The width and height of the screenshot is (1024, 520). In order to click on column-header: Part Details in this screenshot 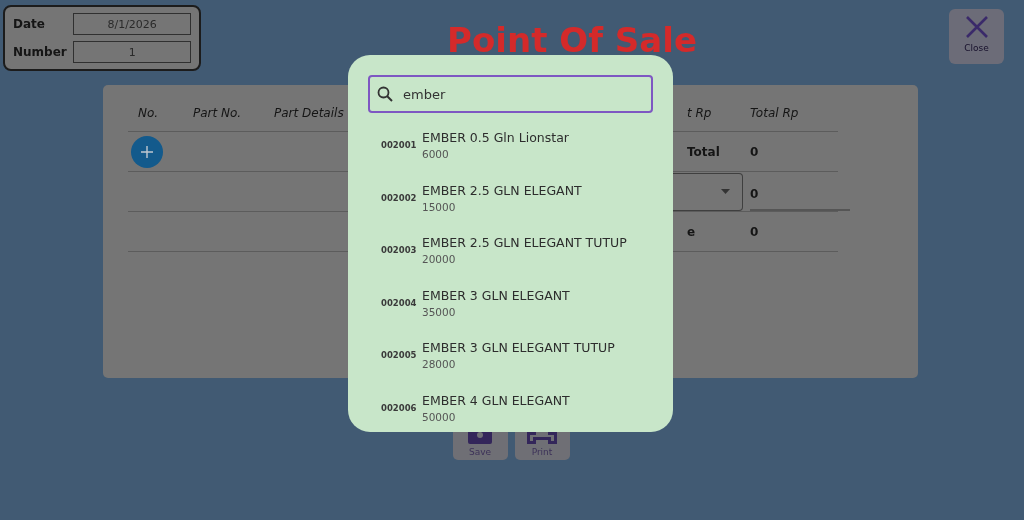, I will do `click(309, 113)`.